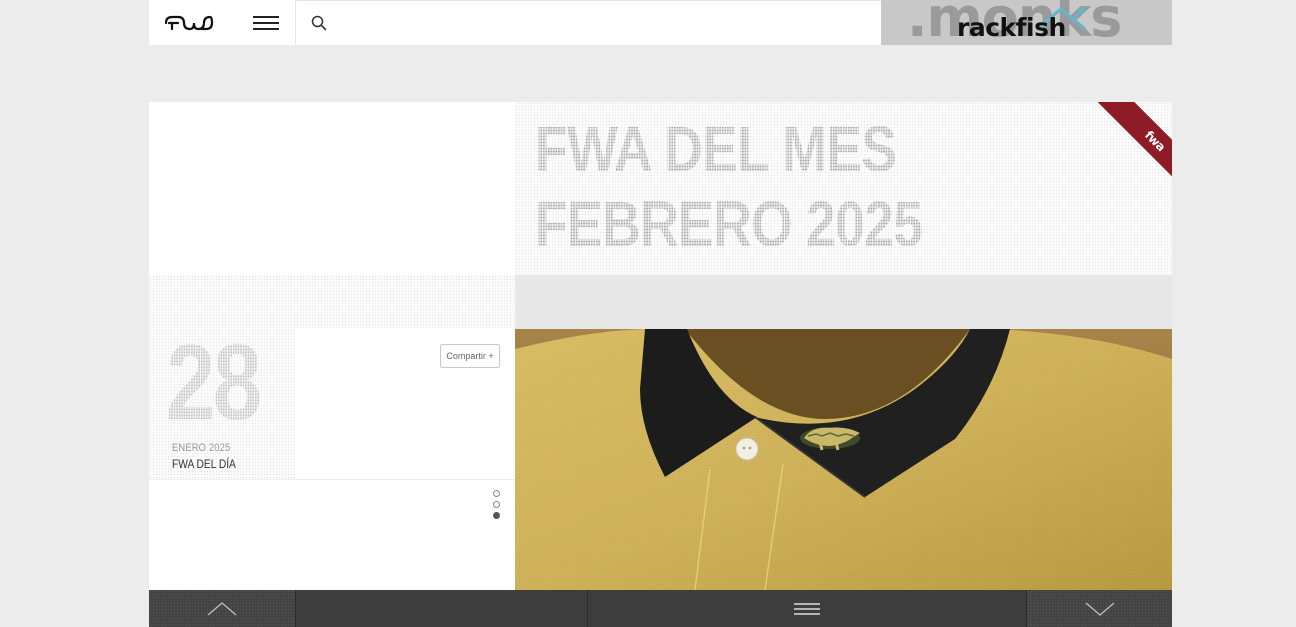  I want to click on search-bar, so click(588, 22).